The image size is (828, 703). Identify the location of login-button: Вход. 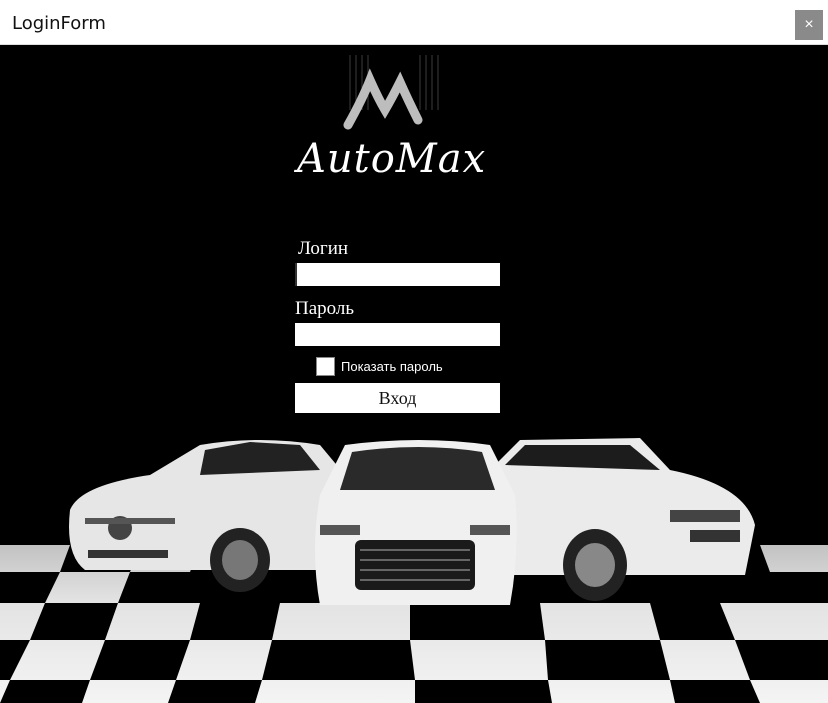
(397, 398).